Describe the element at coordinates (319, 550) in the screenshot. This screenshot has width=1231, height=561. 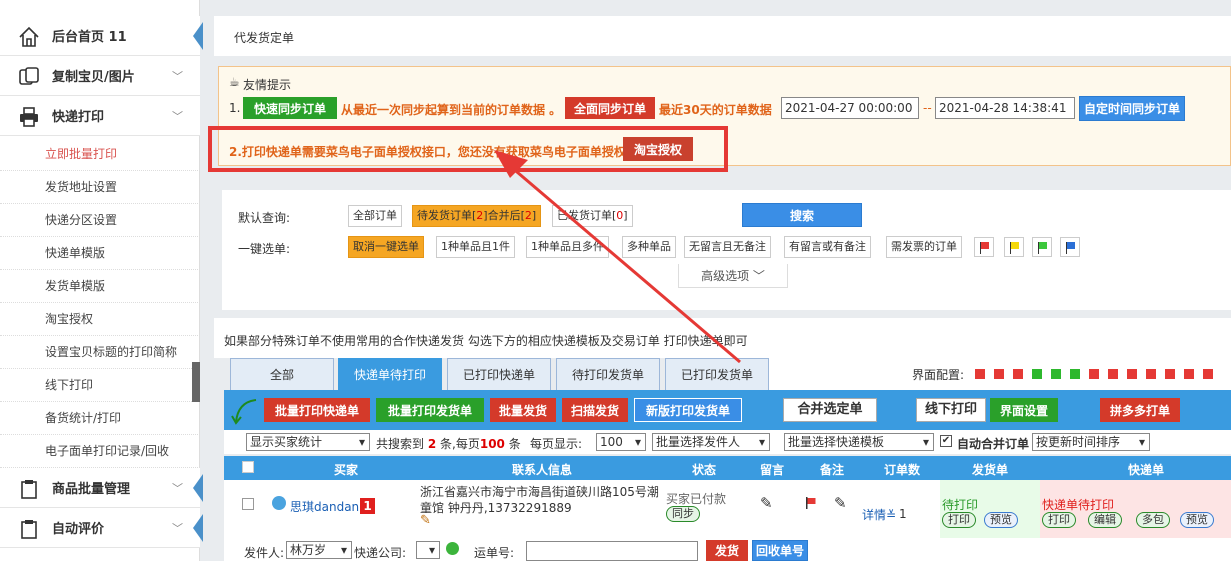
I see `sender-select: 林万岁 ▾` at that location.